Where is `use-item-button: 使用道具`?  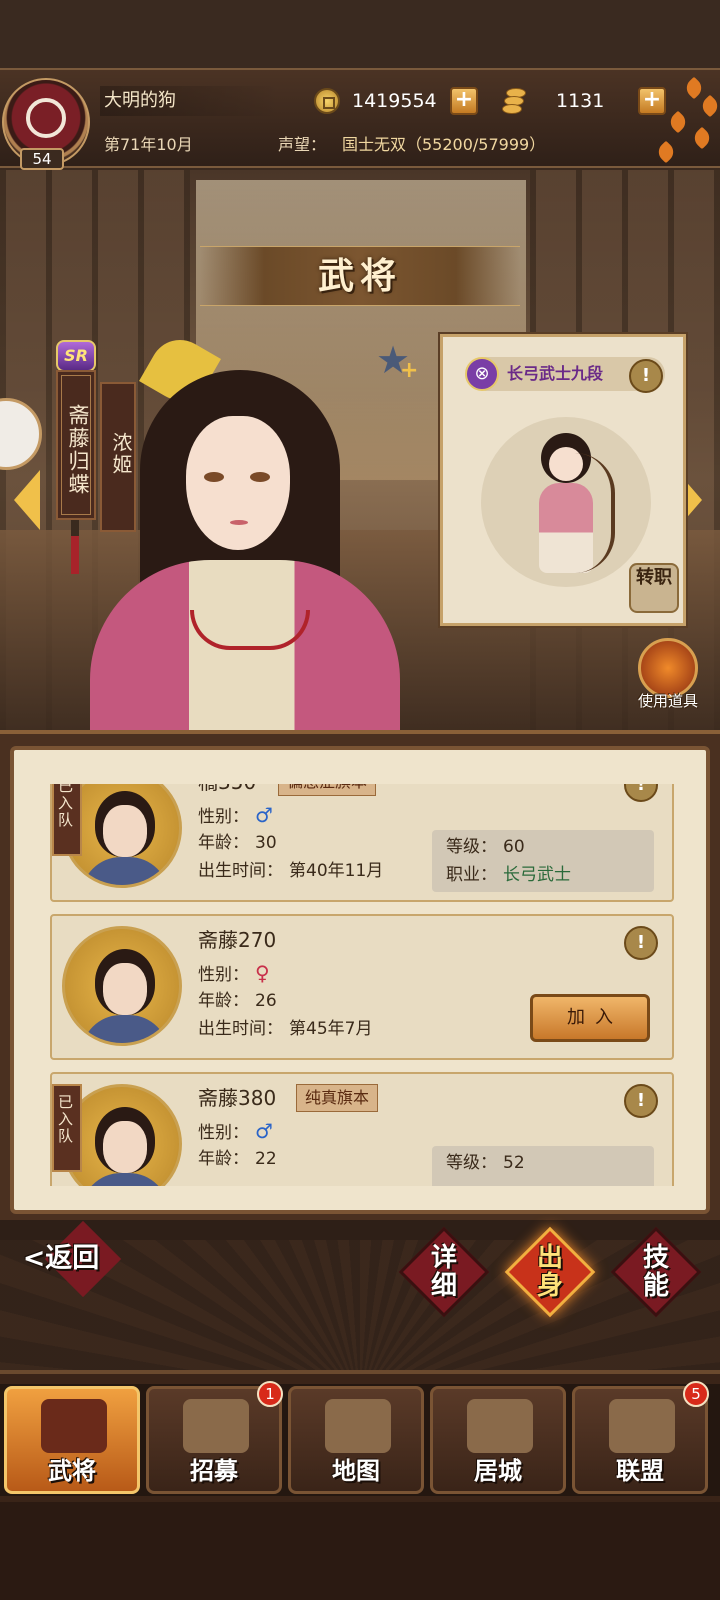
use-item-button: 使用道具 is located at coordinates (668, 678).